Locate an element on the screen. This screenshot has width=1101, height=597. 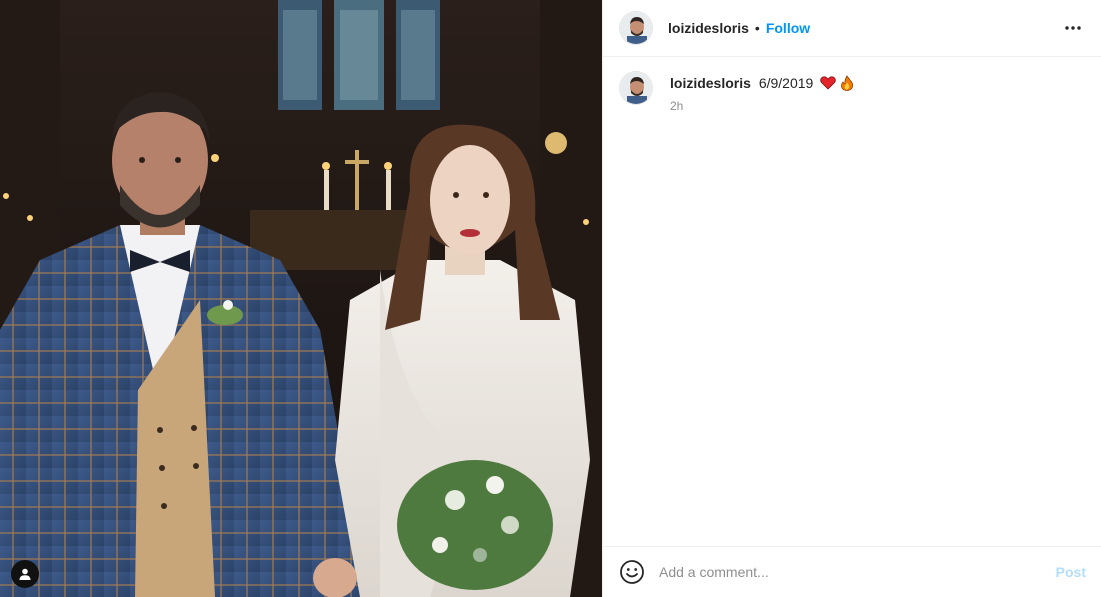
caption-avatar-image is located at coordinates (636, 88).